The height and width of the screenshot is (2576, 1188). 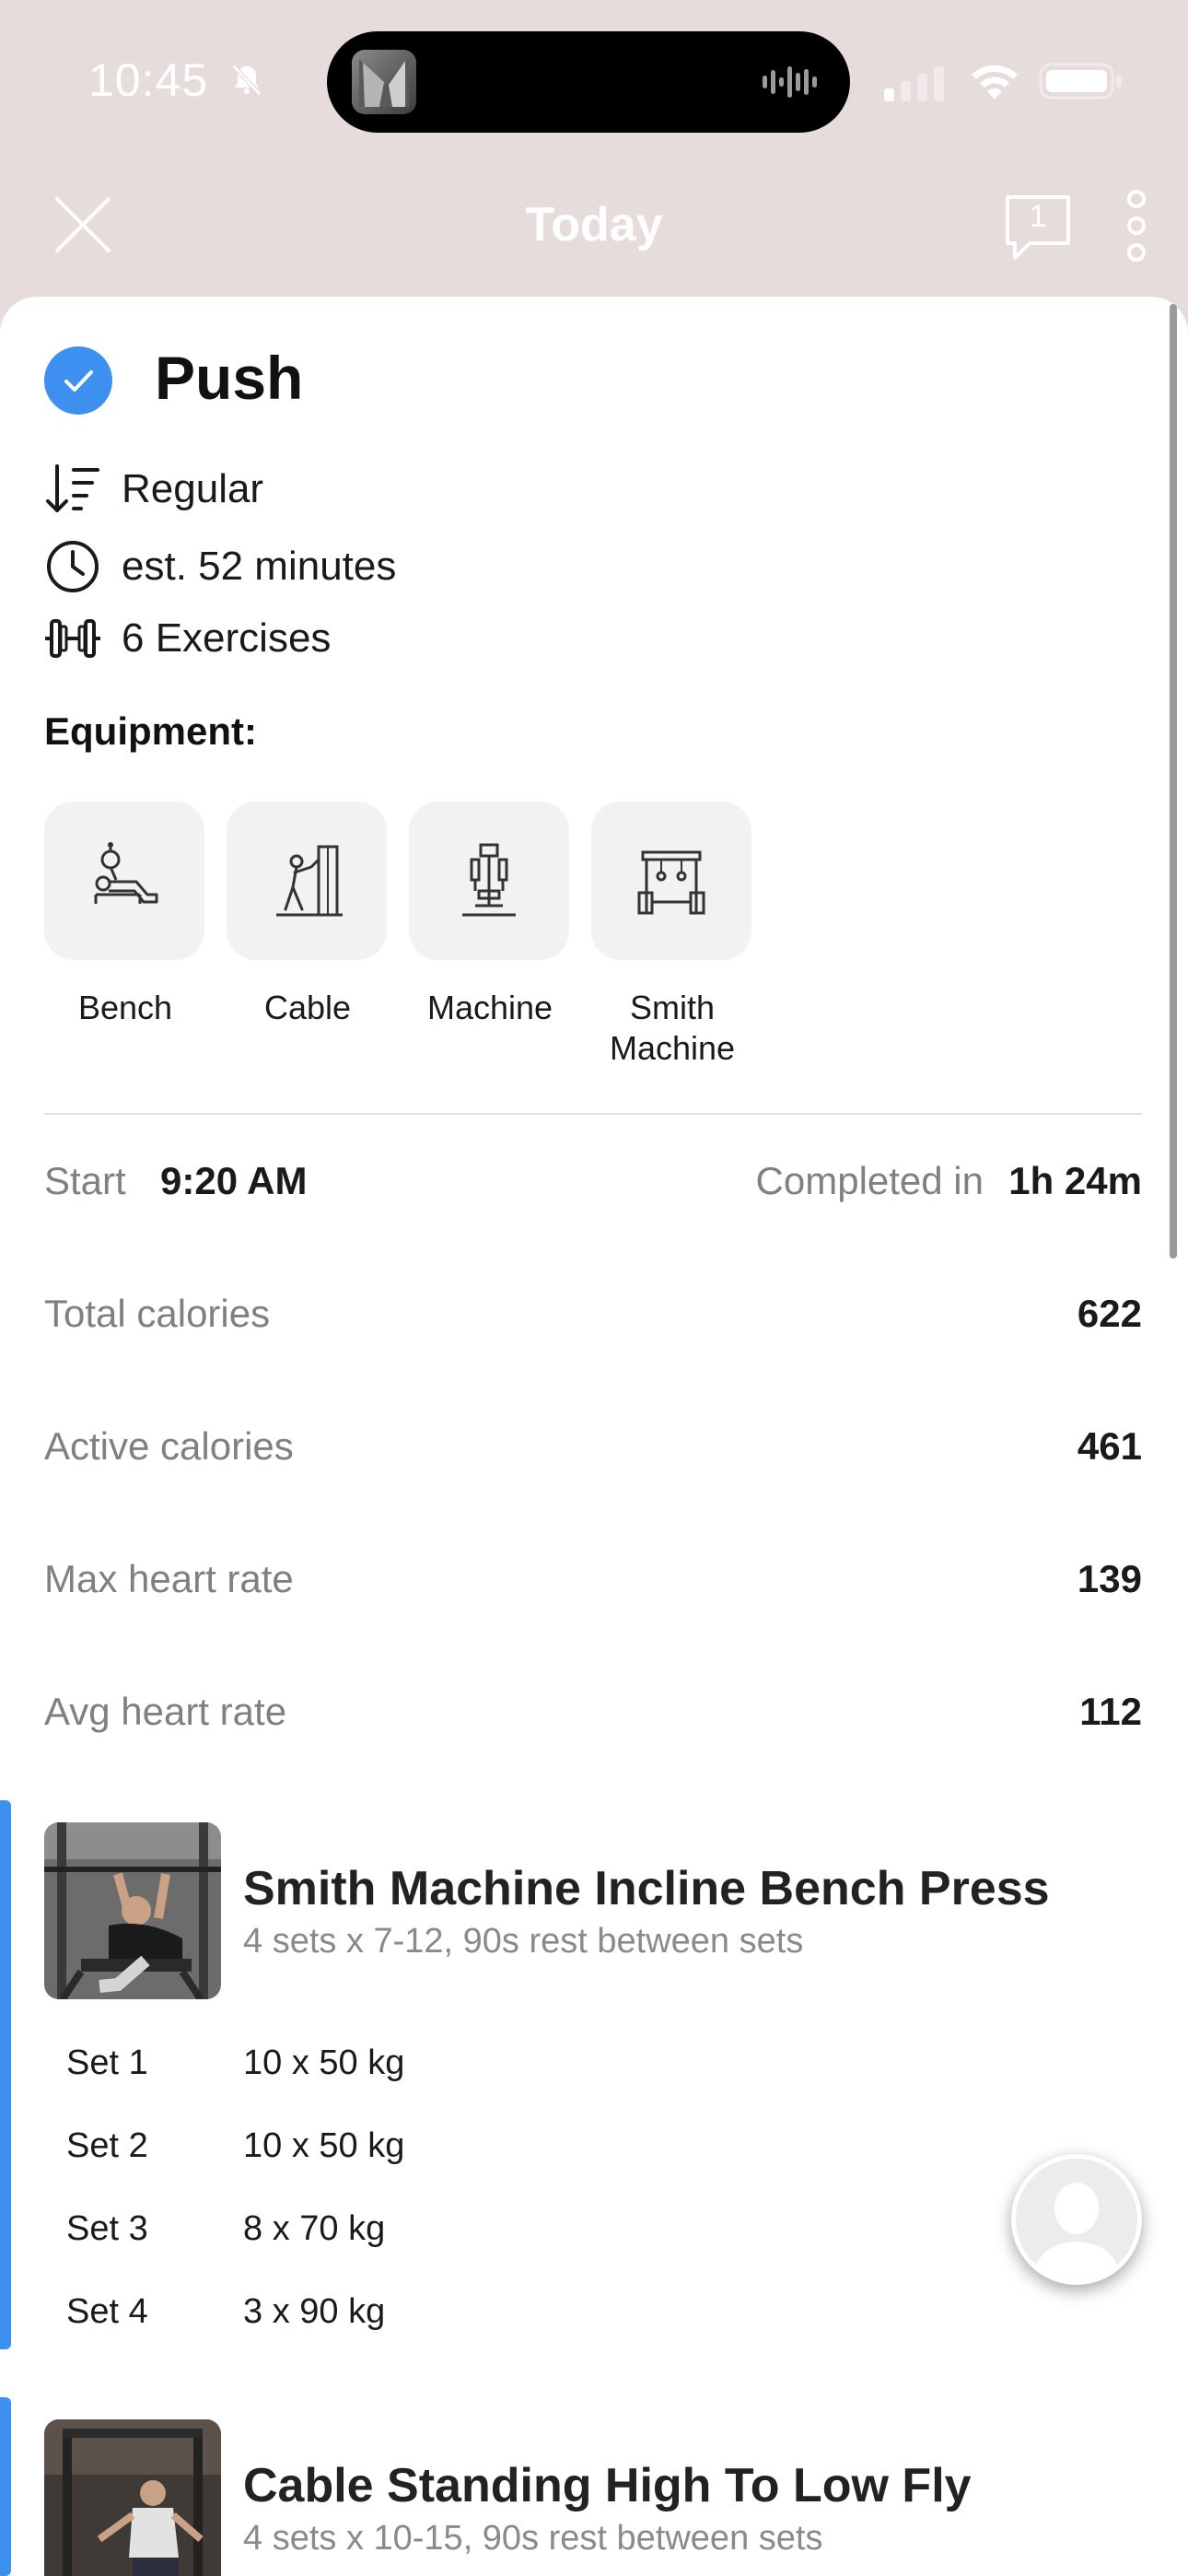 I want to click on equipment-item-machine: Machine, so click(x=490, y=915).